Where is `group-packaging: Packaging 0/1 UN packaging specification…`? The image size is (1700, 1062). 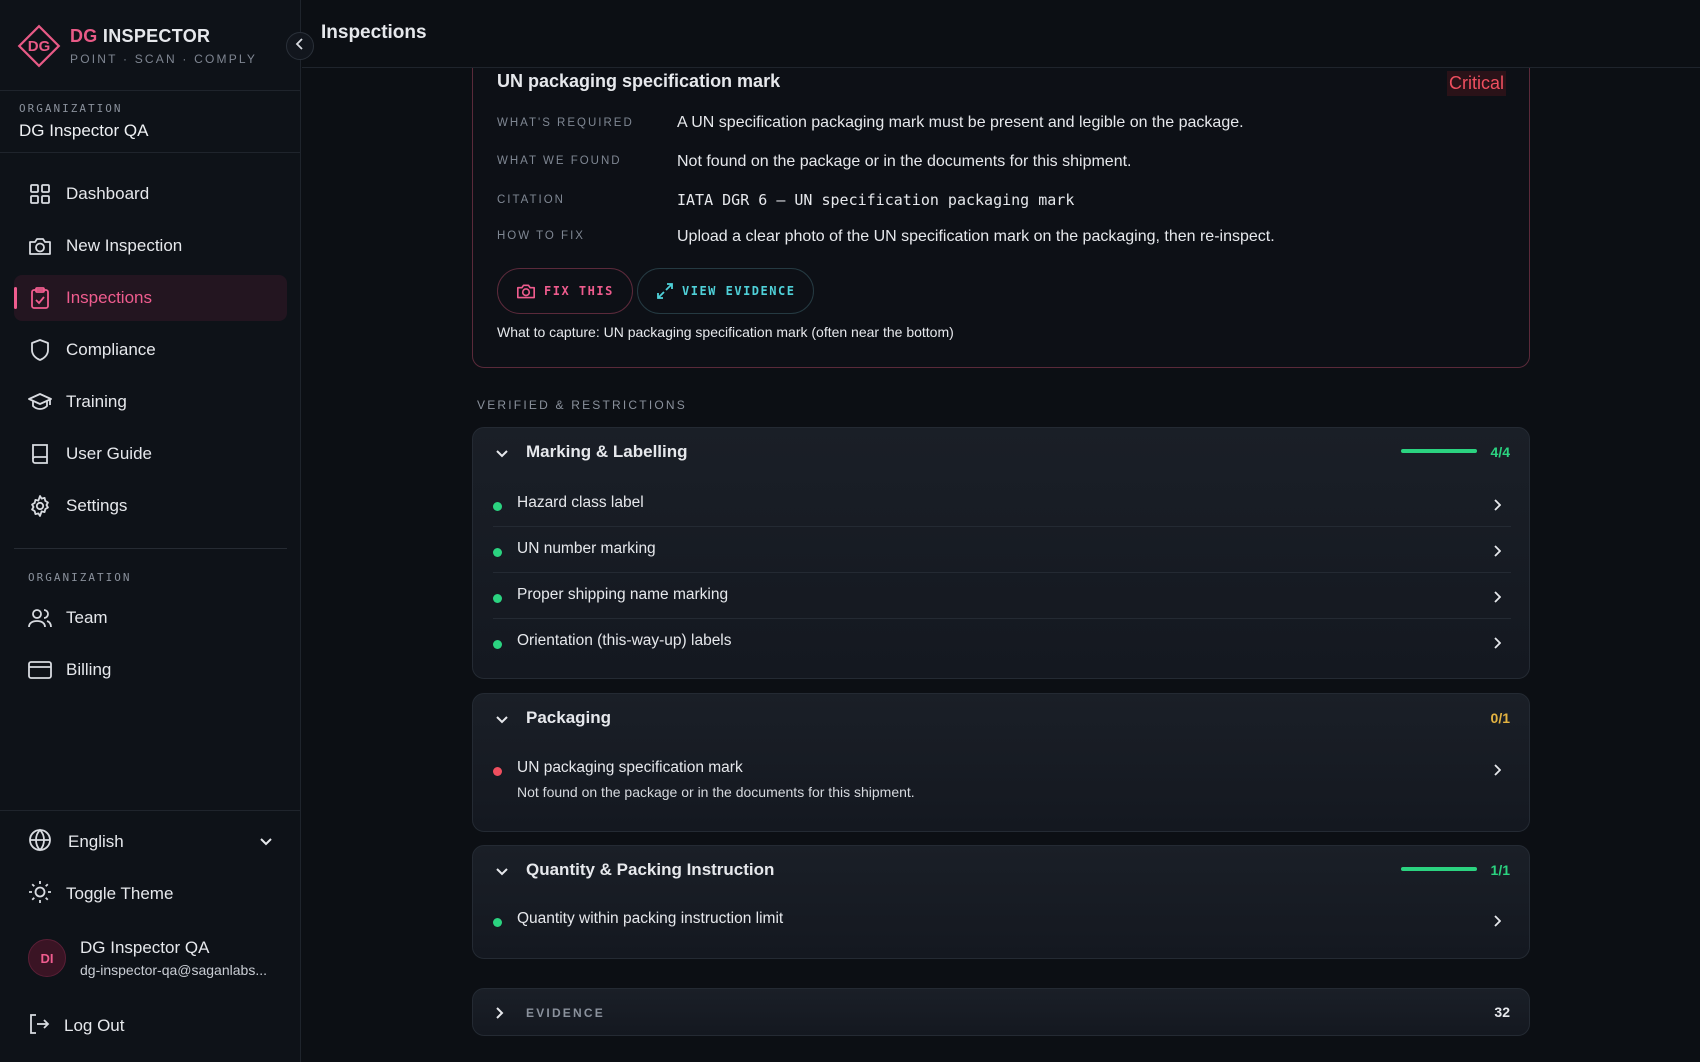 group-packaging: Packaging 0/1 UN packaging specification… is located at coordinates (1001, 762).